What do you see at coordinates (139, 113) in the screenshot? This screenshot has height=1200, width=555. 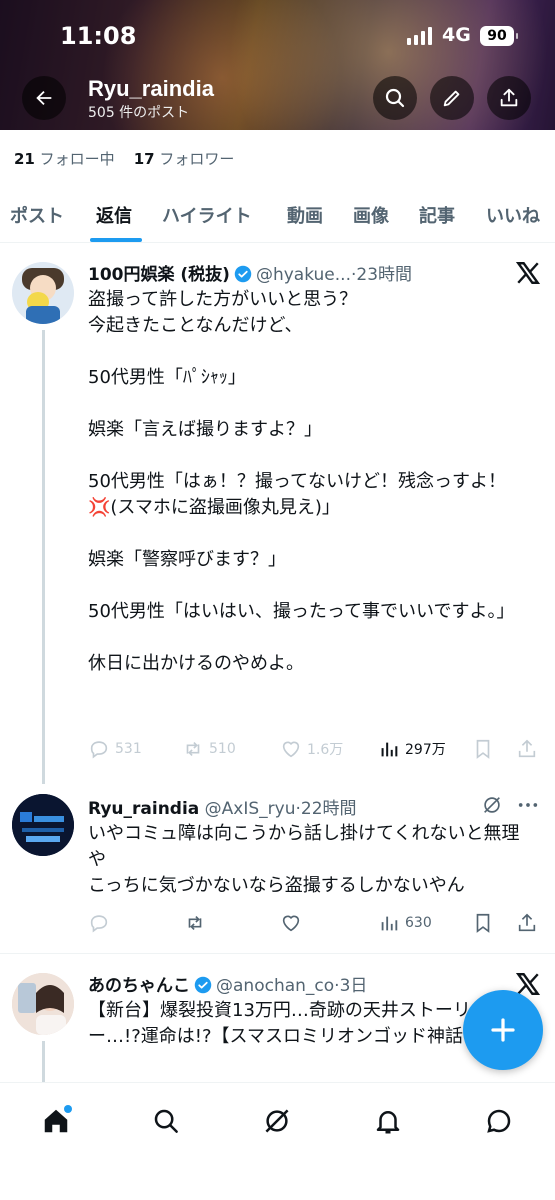 I see `post-count: 505 件のポスト` at bounding box center [139, 113].